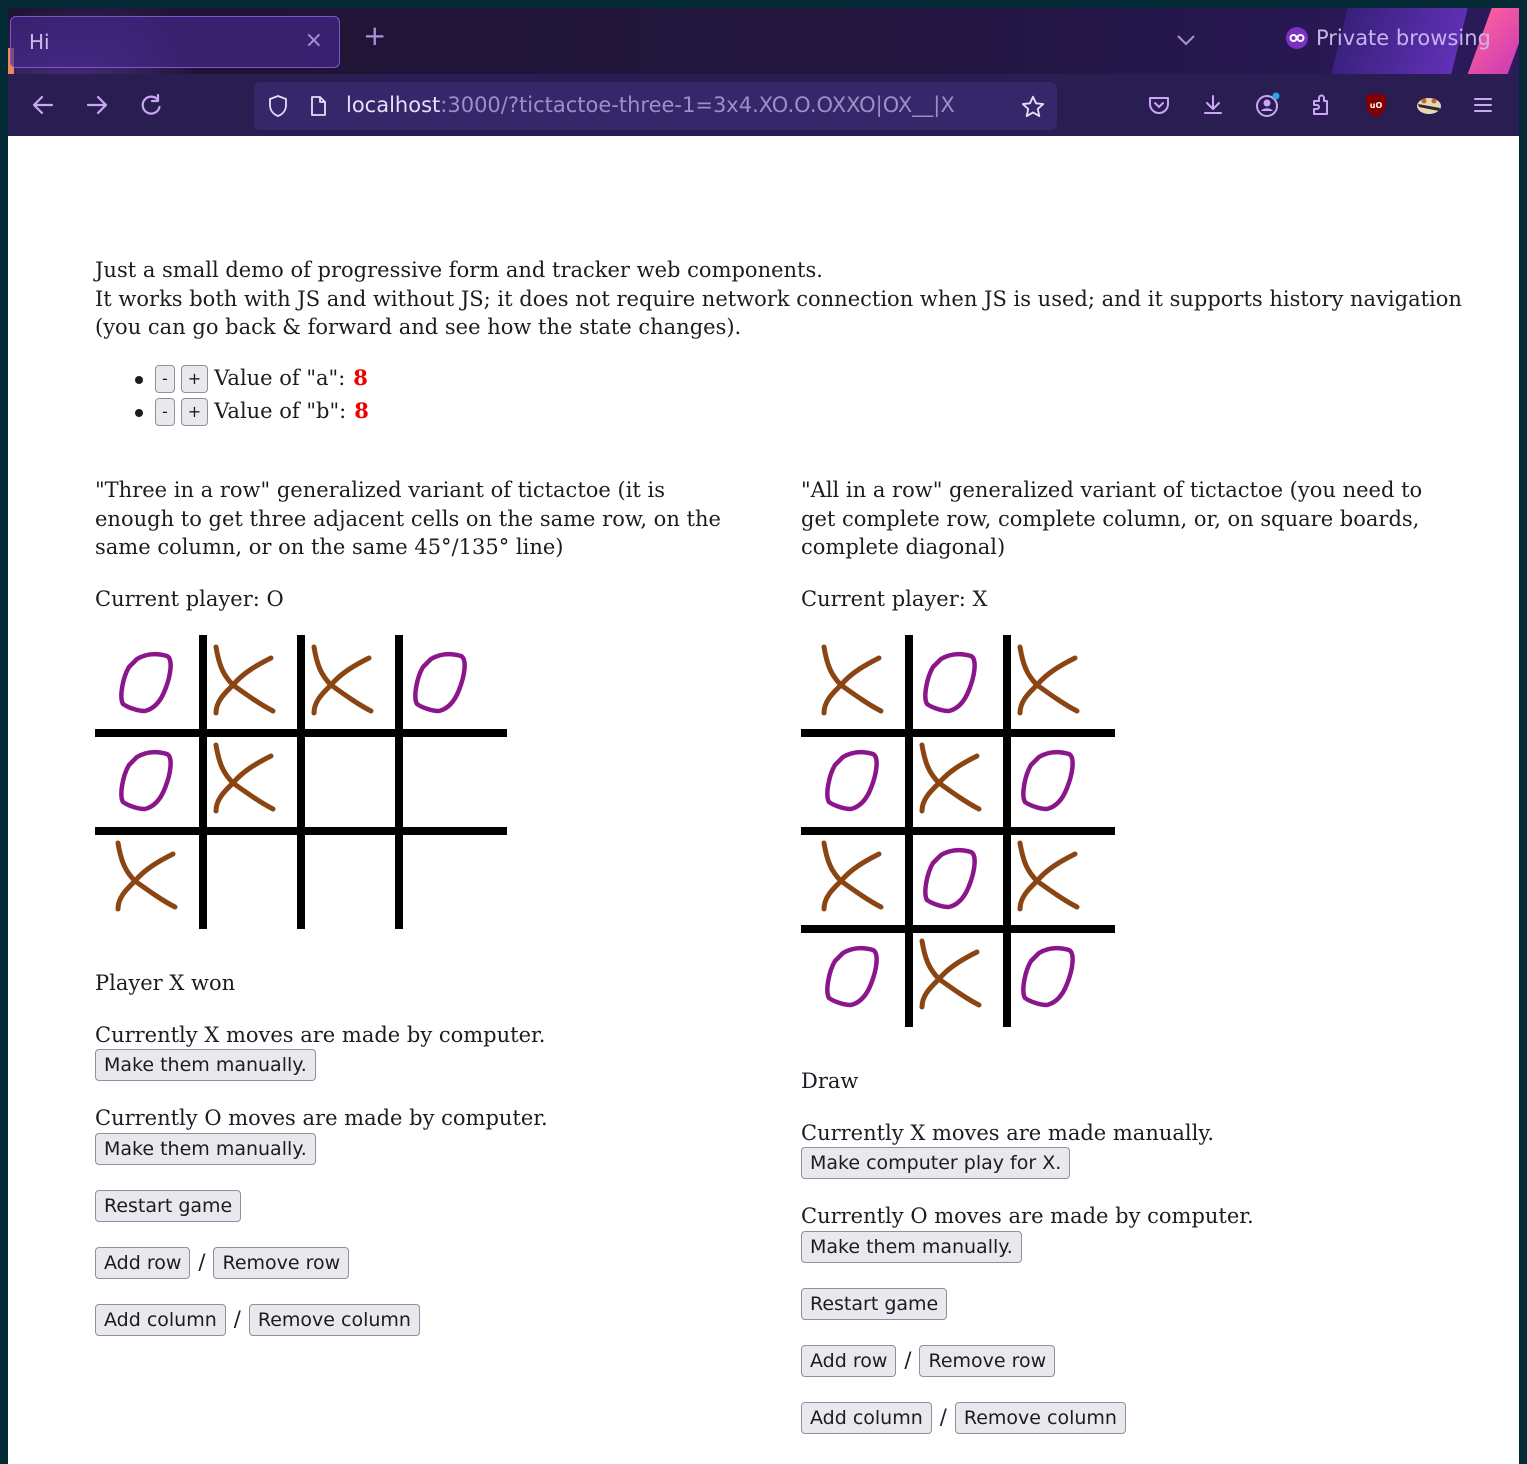 The width and height of the screenshot is (1527, 1464). What do you see at coordinates (189, 598) in the screenshot?
I see `current-player: Current player: O` at bounding box center [189, 598].